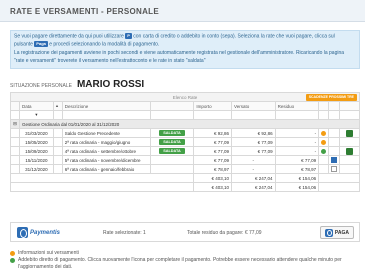  Describe the element at coordinates (106, 115) in the screenshot. I see `description-filter` at that location.